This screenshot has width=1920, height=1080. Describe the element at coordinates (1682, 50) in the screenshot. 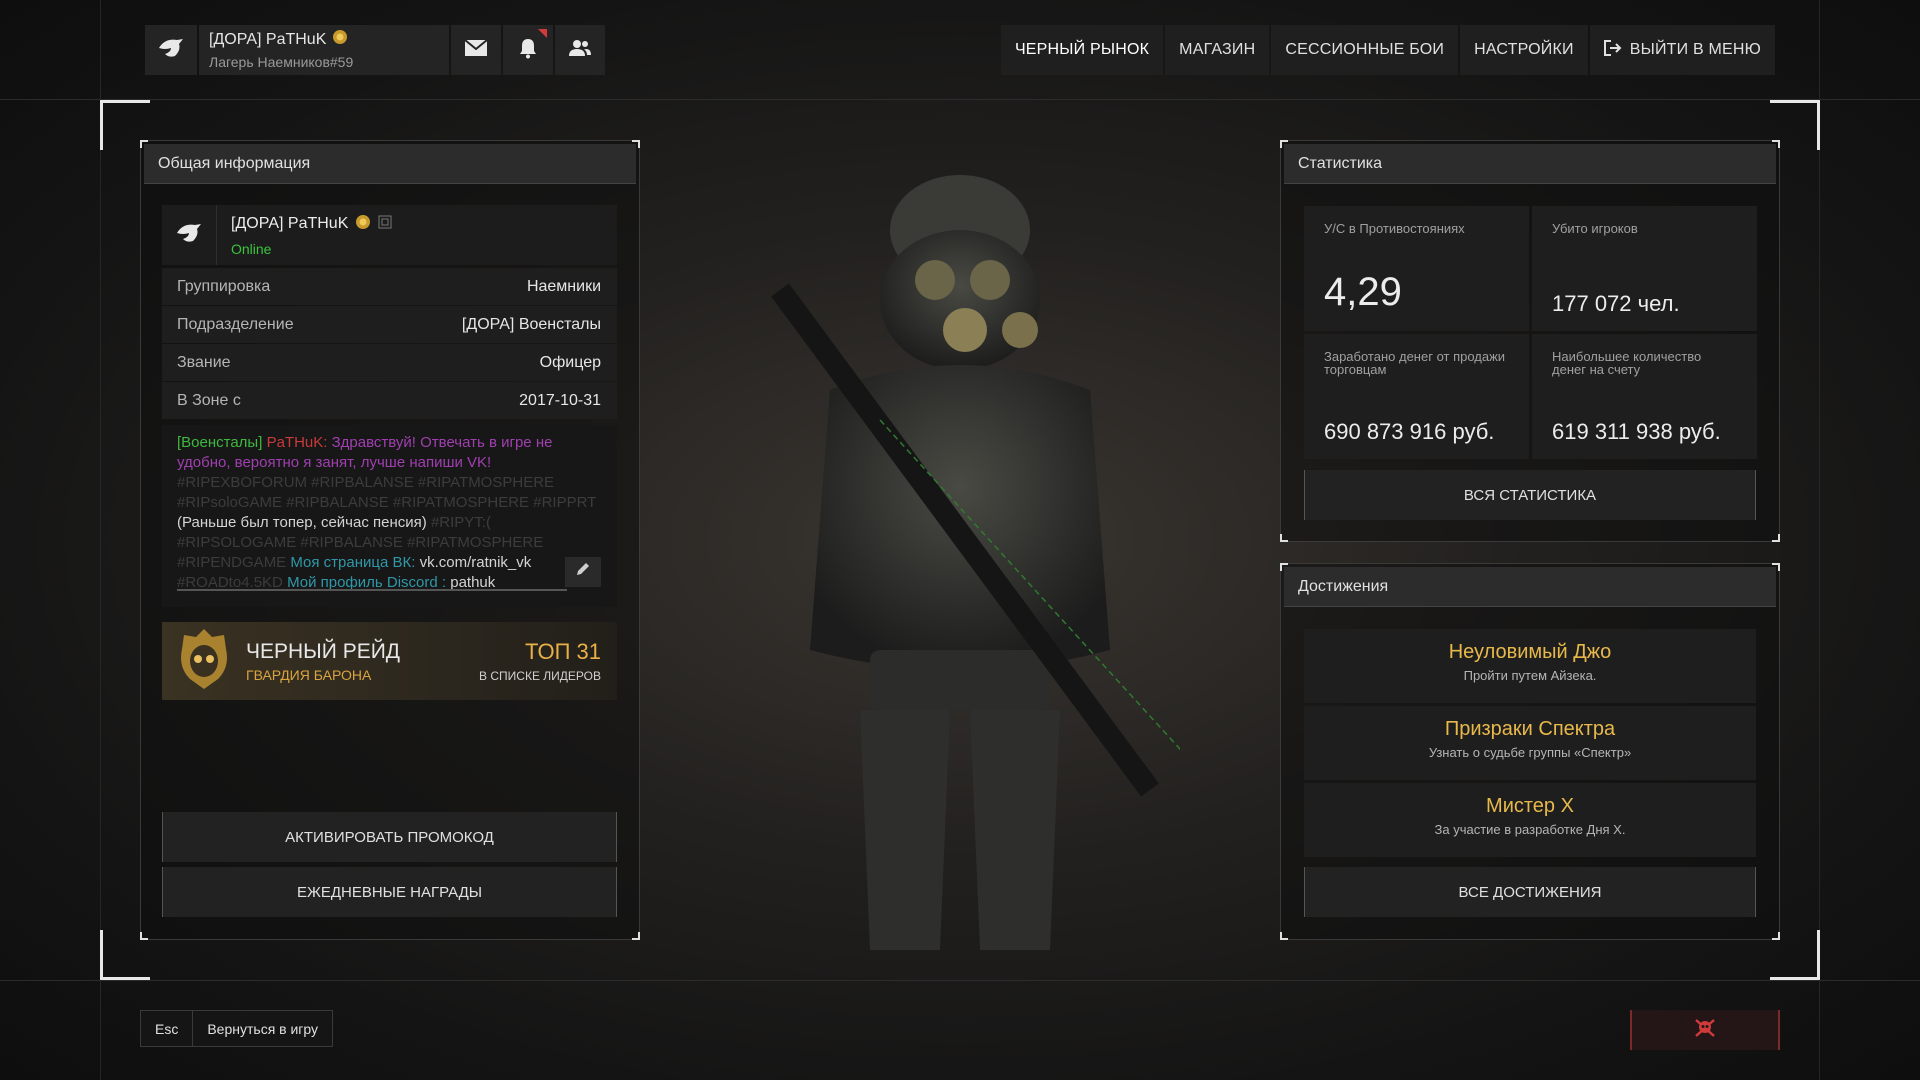

I see `exit-to-menu-button: ВЫЙТИ В МЕНЮ` at that location.